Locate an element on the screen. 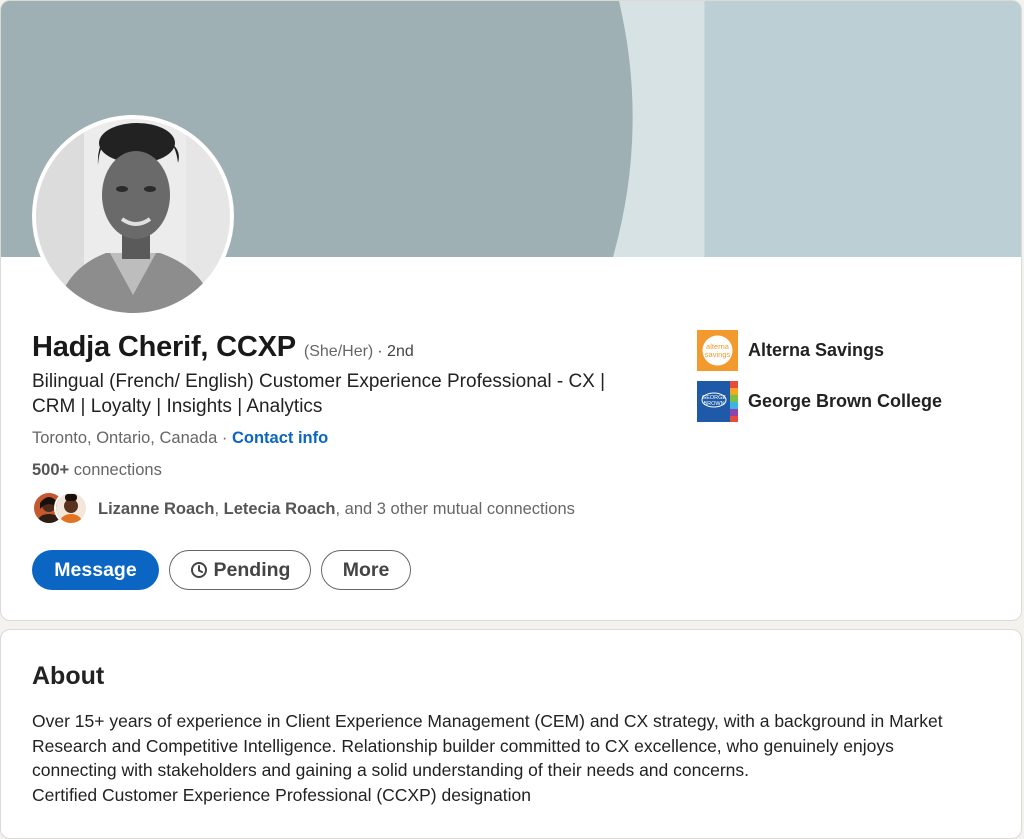 This screenshot has width=1024, height=839. mutual-name-1: Lizanne Roach is located at coordinates (156, 508).